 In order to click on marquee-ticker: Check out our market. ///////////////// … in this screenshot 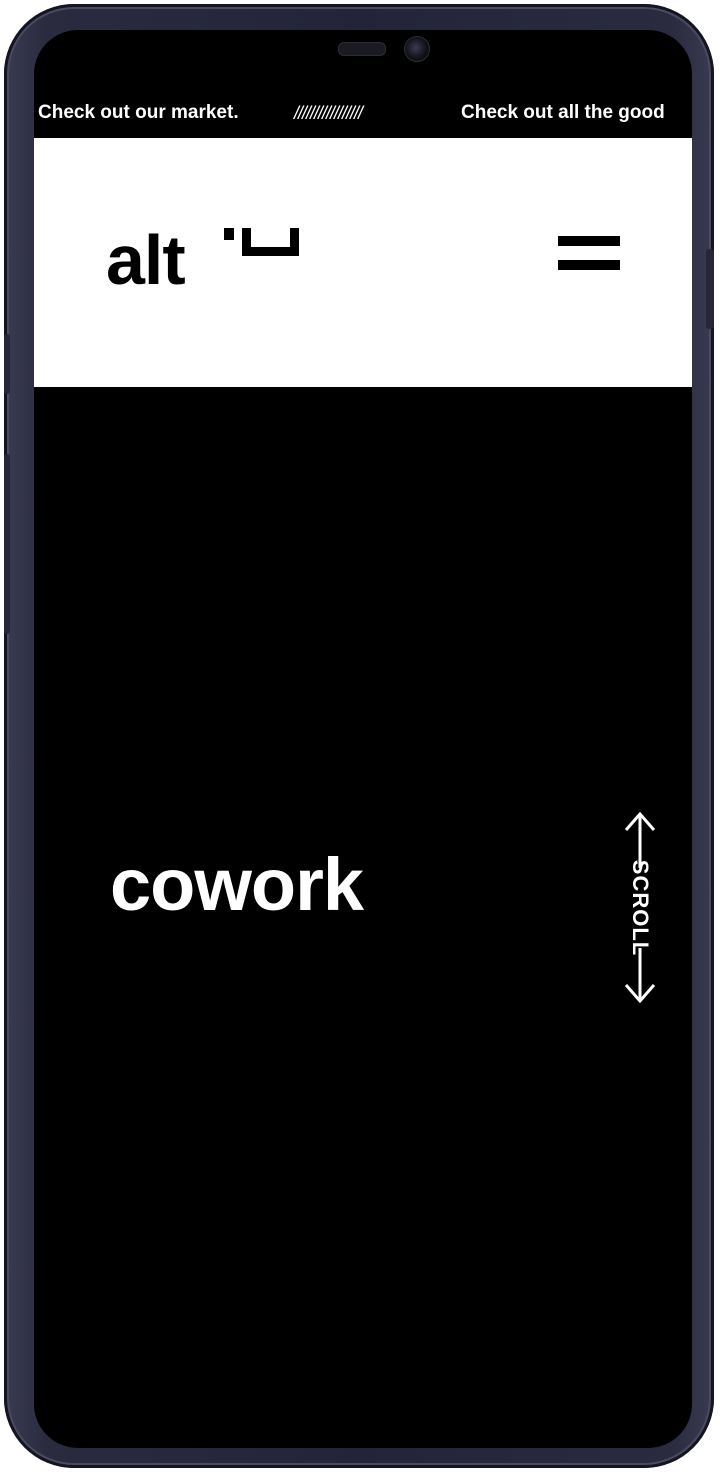, I will do `click(363, 113)`.